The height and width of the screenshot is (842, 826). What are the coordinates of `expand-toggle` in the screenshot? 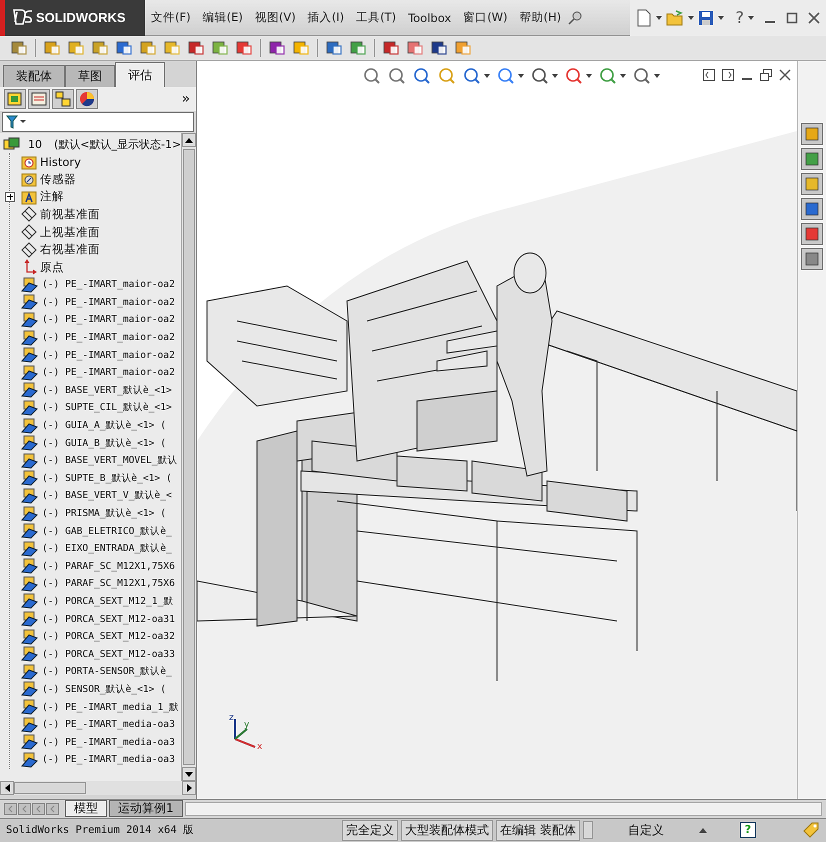 It's located at (10, 197).